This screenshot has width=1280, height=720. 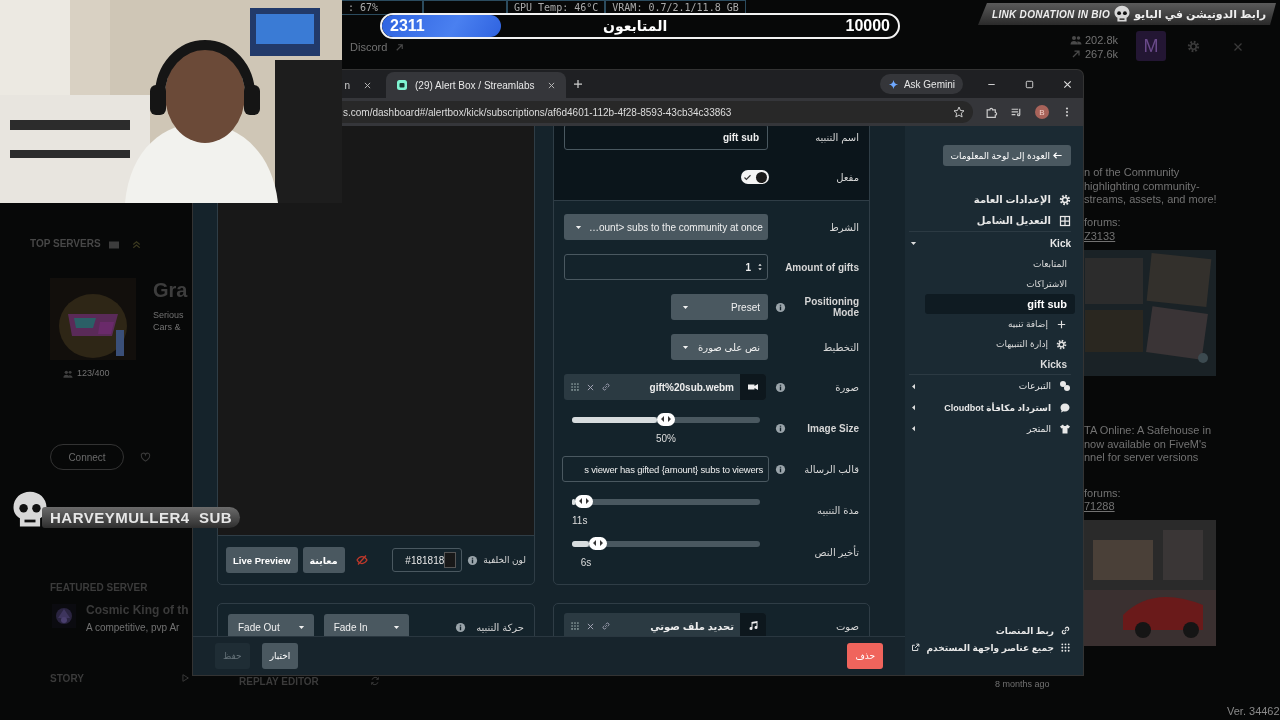 I want to click on dropdown: نص على صورة, so click(x=719, y=347).